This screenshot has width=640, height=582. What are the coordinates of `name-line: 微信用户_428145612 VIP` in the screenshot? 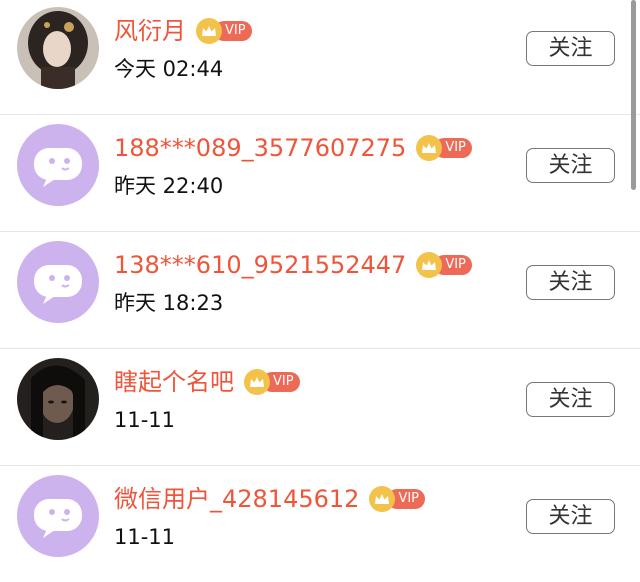 It's located at (270, 499).